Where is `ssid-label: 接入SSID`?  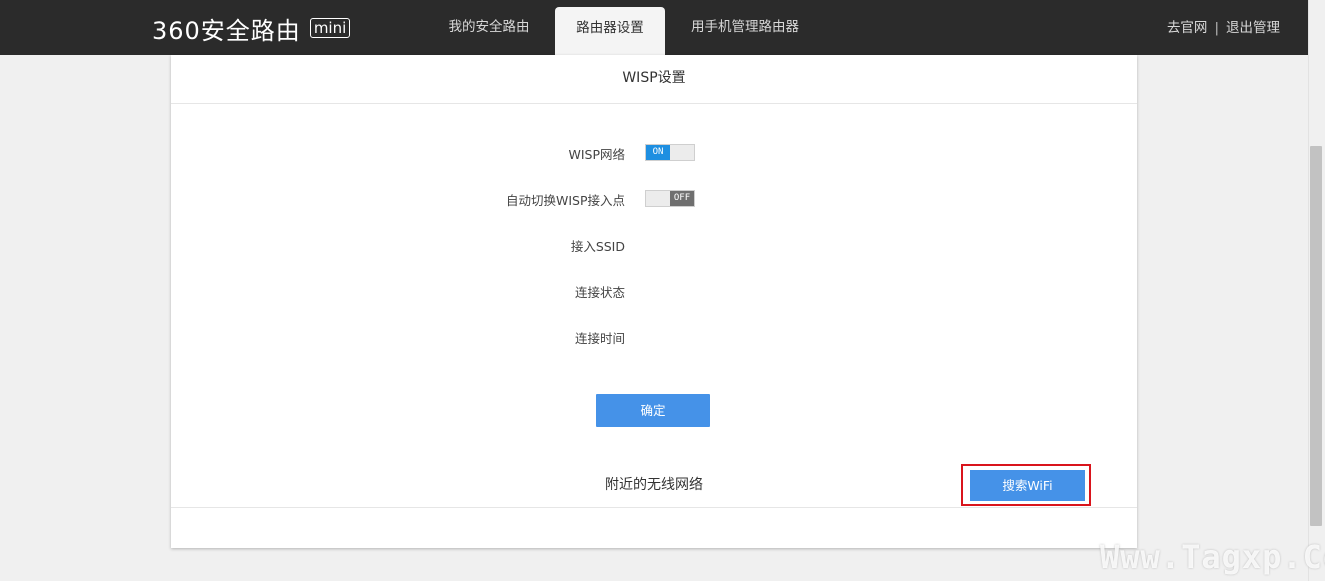 ssid-label: 接入SSID is located at coordinates (597, 246).